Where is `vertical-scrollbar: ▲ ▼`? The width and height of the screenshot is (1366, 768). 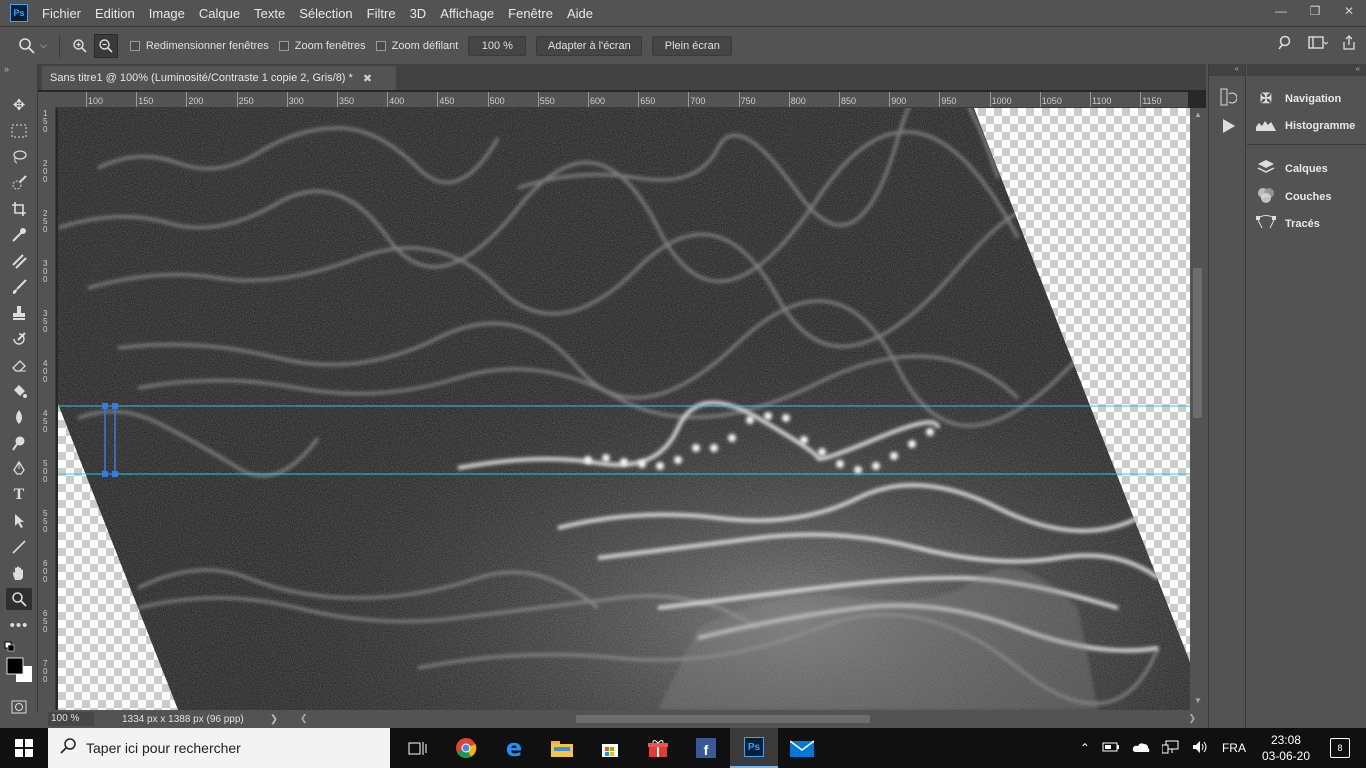 vertical-scrollbar: ▲ ▼ is located at coordinates (1198, 409).